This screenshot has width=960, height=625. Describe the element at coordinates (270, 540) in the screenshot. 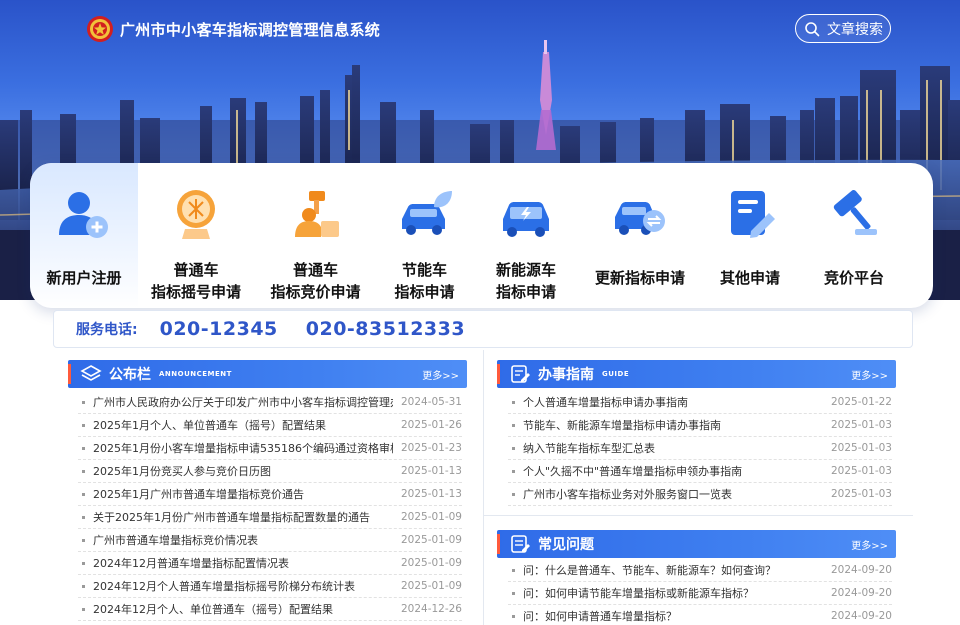

I see `list-item: 广州市普通车增量指标竞价情况表2025-01-09` at that location.